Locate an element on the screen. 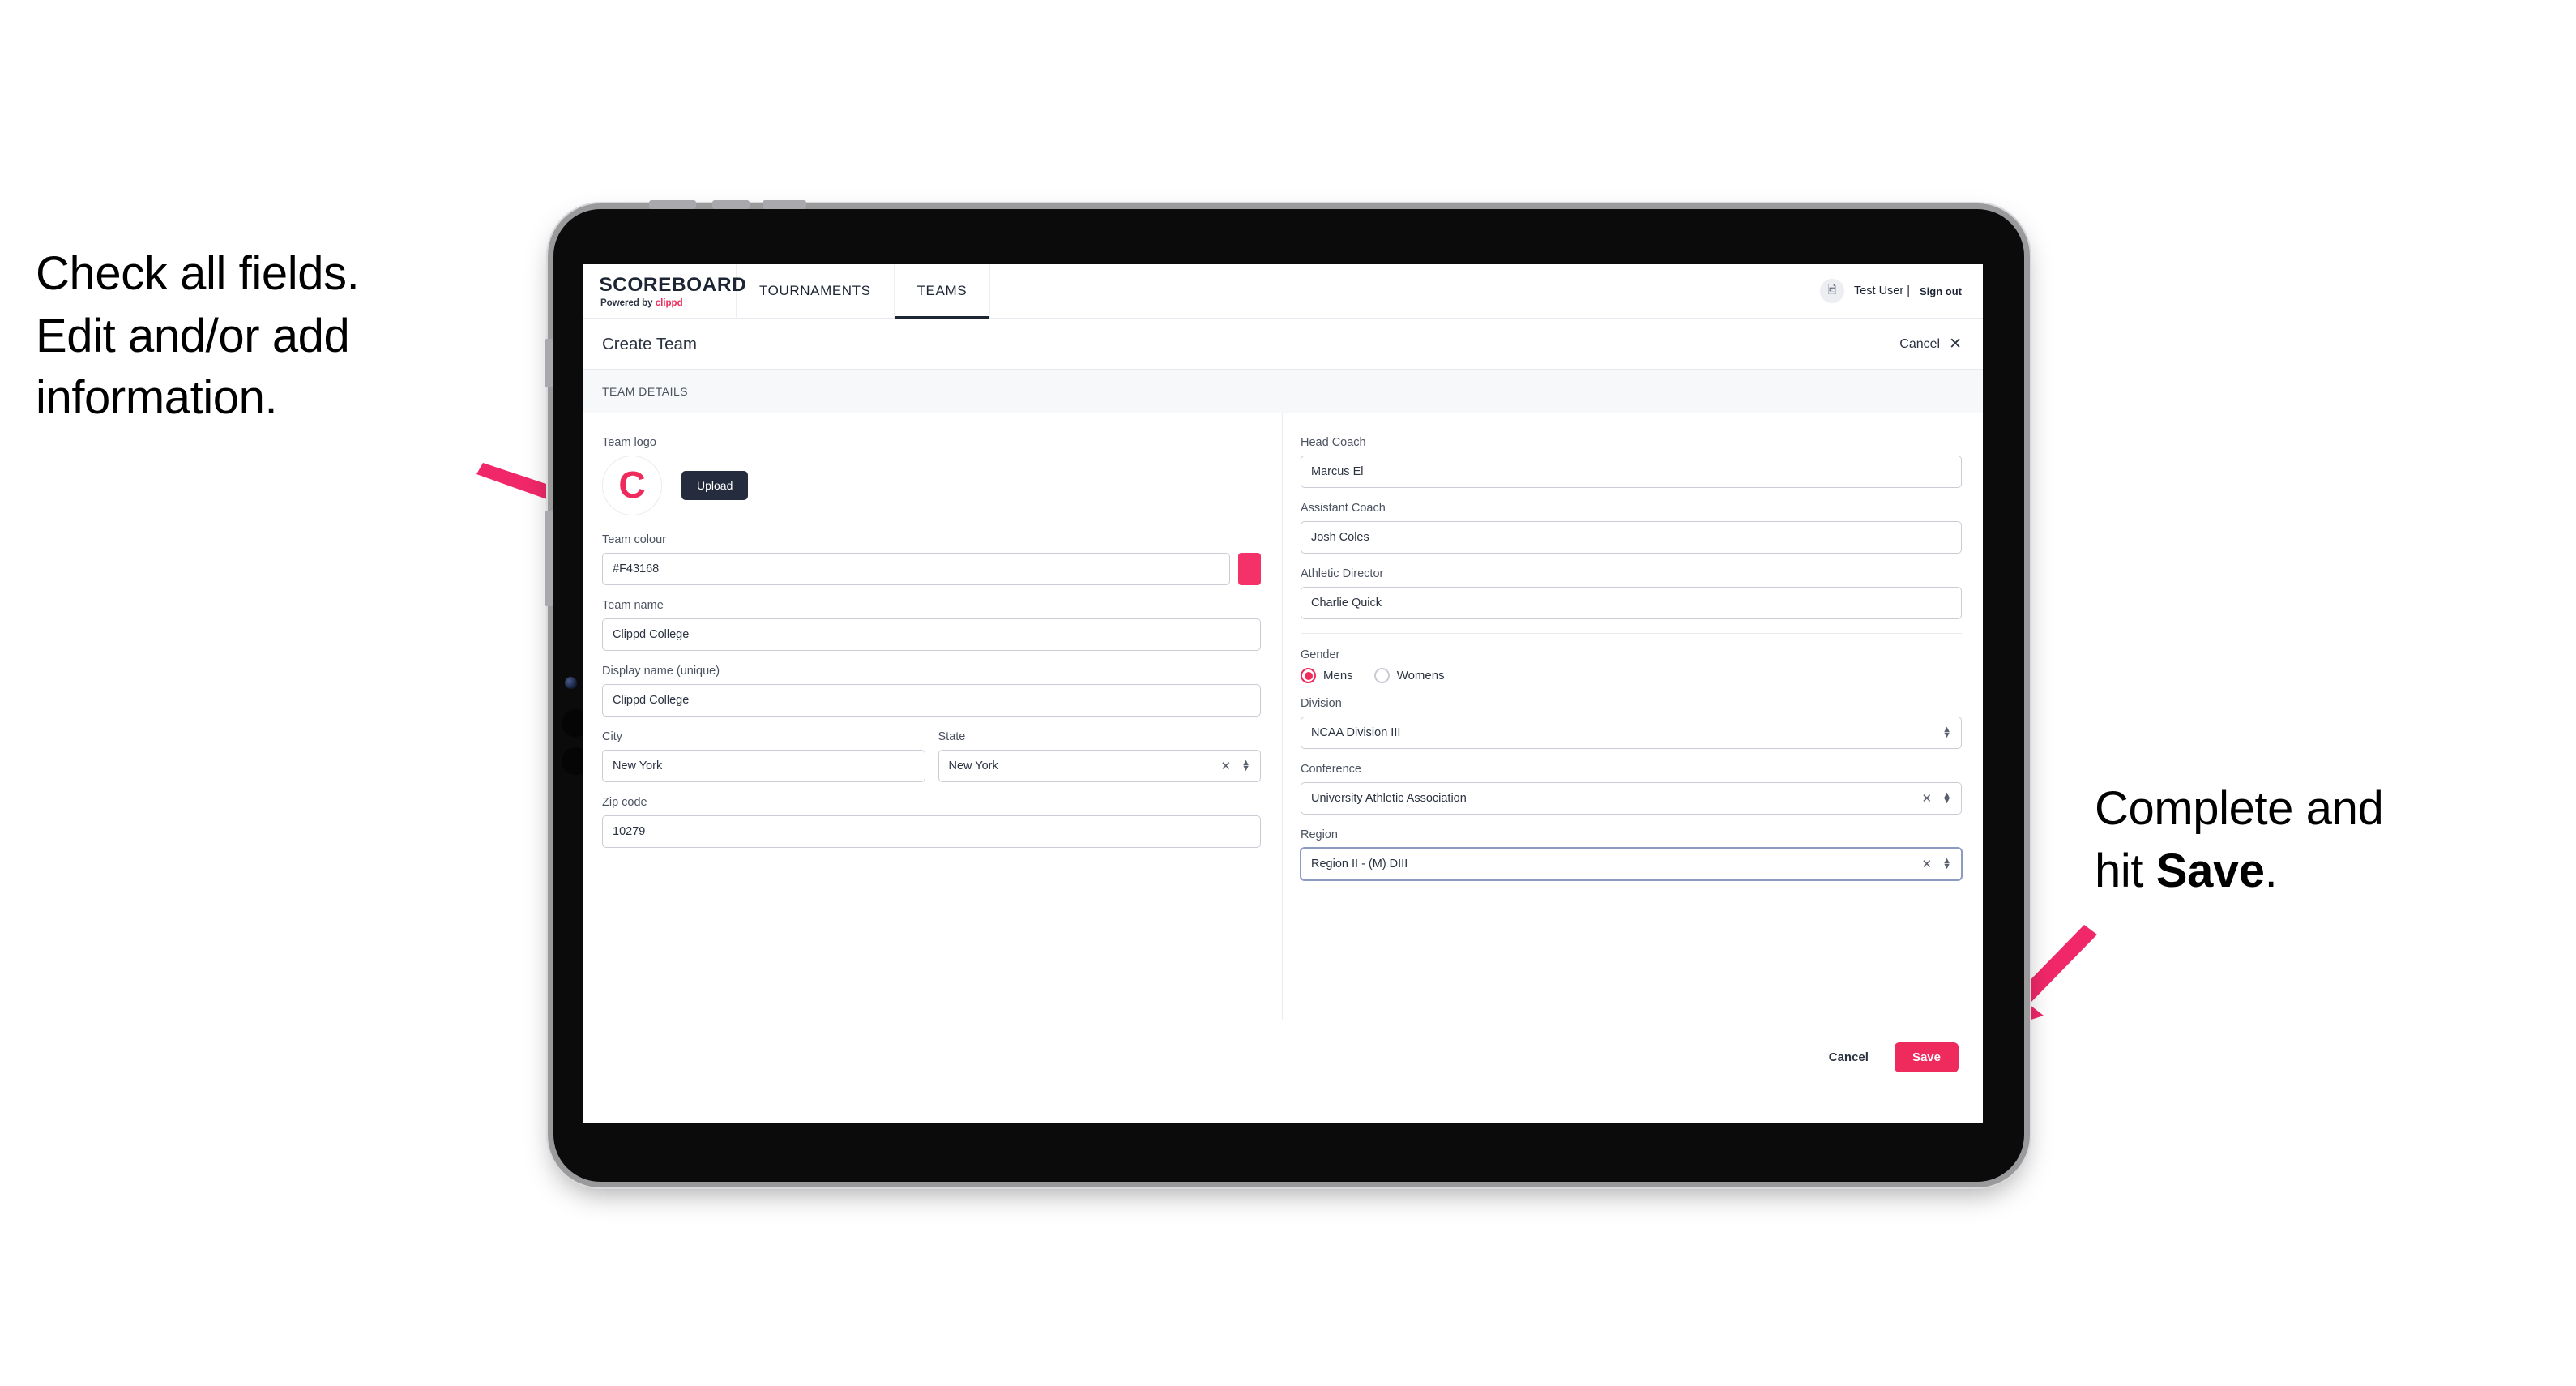 The image size is (2576, 1386). conference-select: University Athletic Association ✕ ▲ ▼ is located at coordinates (1631, 798).